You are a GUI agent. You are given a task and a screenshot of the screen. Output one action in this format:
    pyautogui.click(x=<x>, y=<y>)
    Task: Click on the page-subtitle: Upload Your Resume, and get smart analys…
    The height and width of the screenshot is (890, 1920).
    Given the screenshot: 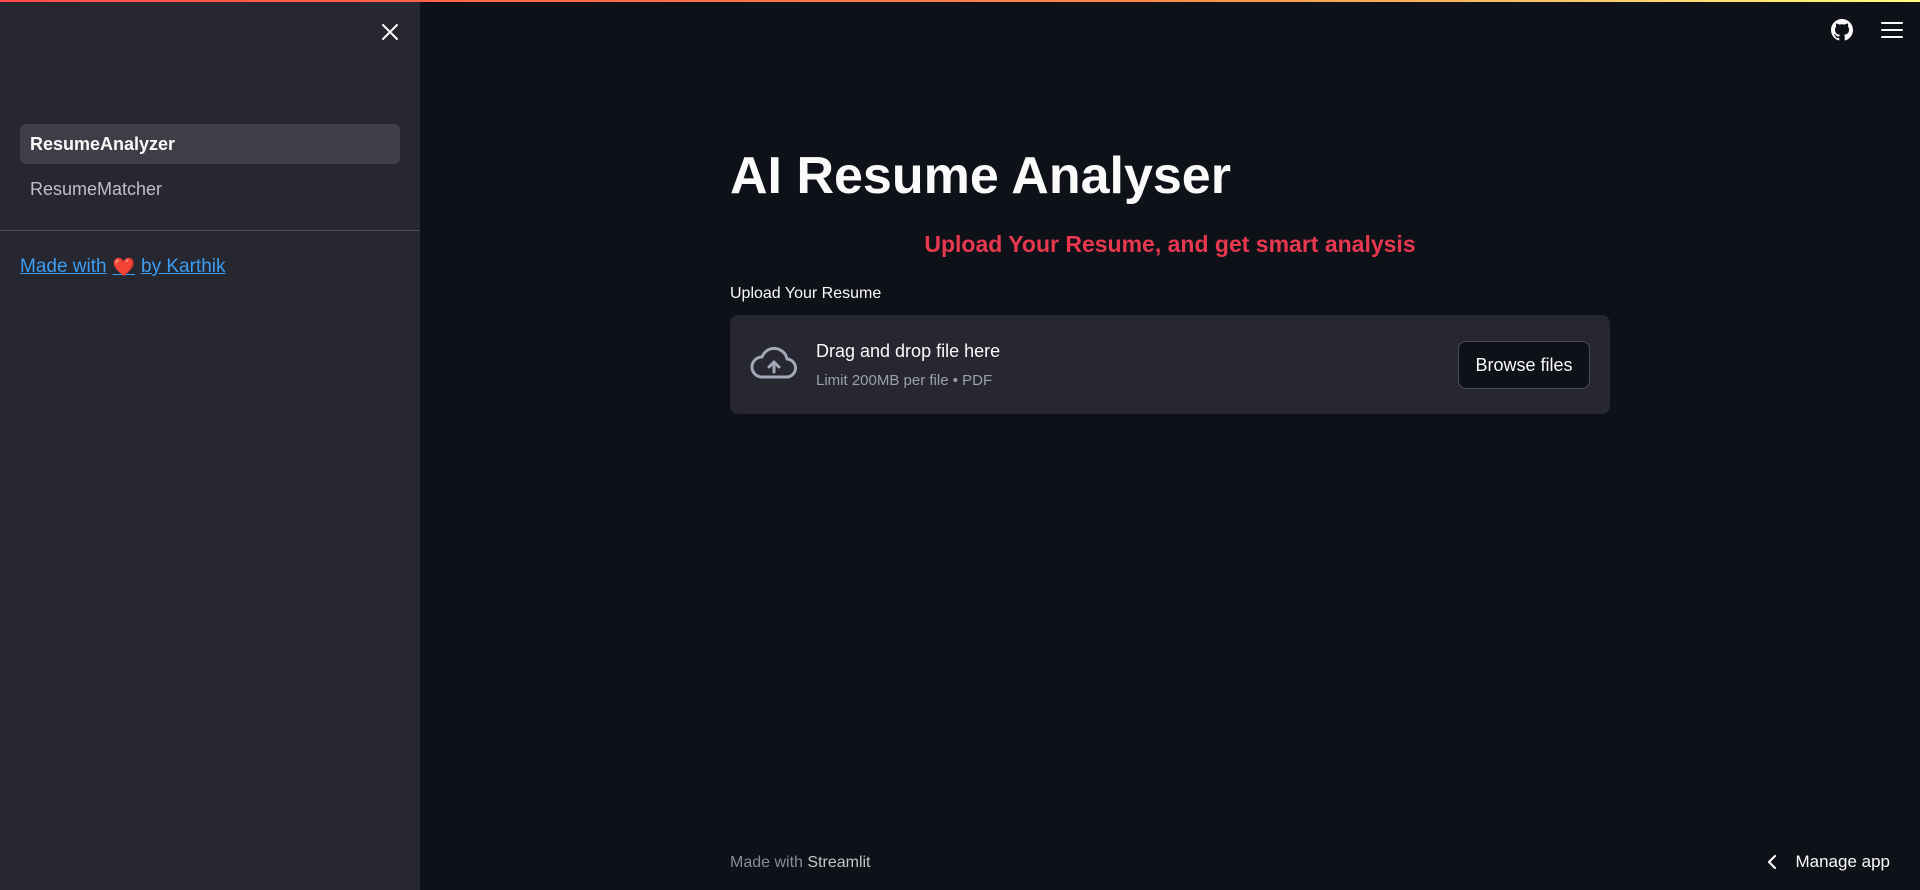 What is the action you would take?
    pyautogui.click(x=1170, y=244)
    